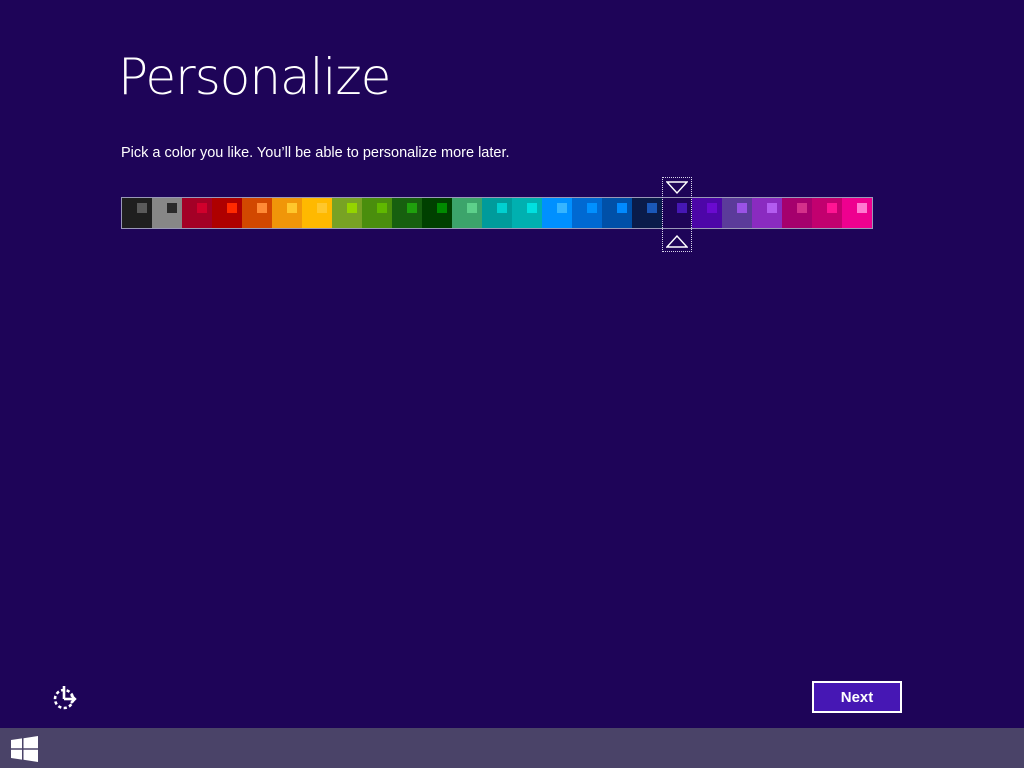 This screenshot has height=768, width=1024. What do you see at coordinates (512, 748) in the screenshot?
I see `taskbar` at bounding box center [512, 748].